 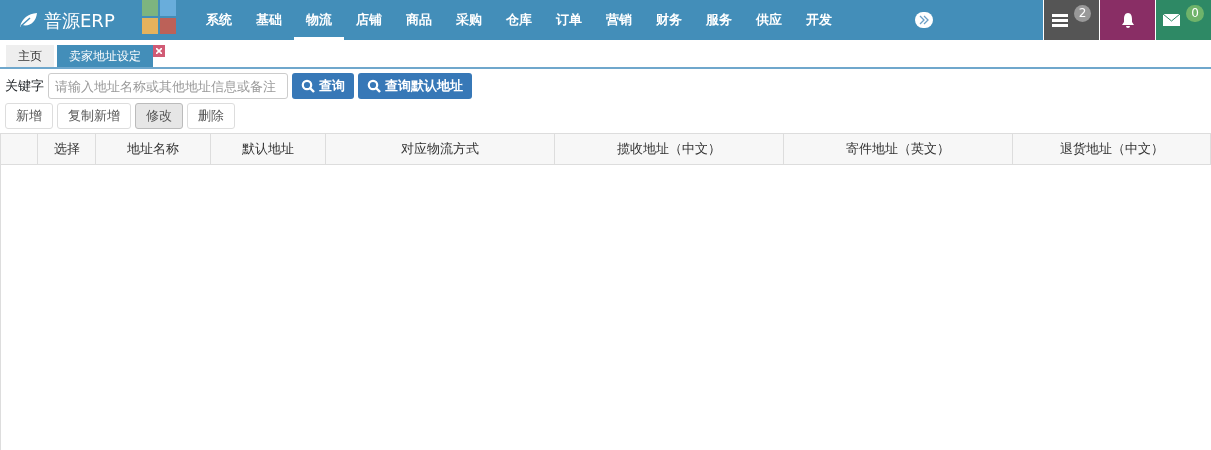 I want to click on count-badge: 0, so click(x=1195, y=13).